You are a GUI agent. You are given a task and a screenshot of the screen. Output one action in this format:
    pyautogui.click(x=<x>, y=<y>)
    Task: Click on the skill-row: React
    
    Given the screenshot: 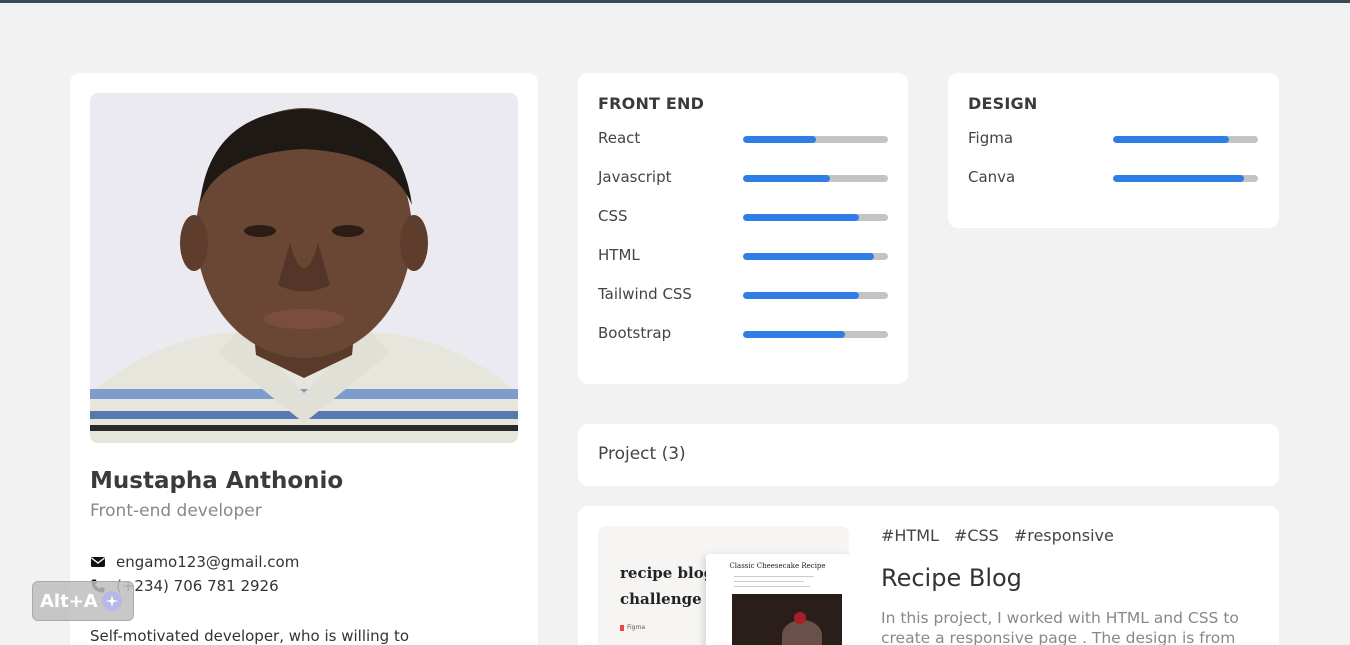 What is the action you would take?
    pyautogui.click(x=743, y=140)
    